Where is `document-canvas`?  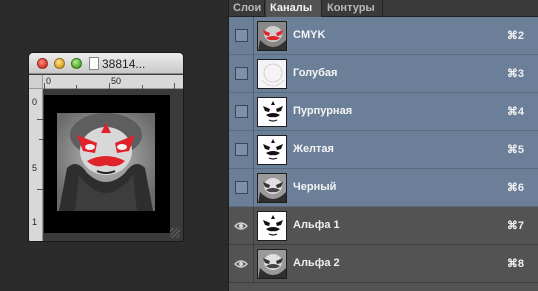
document-canvas is located at coordinates (107, 164).